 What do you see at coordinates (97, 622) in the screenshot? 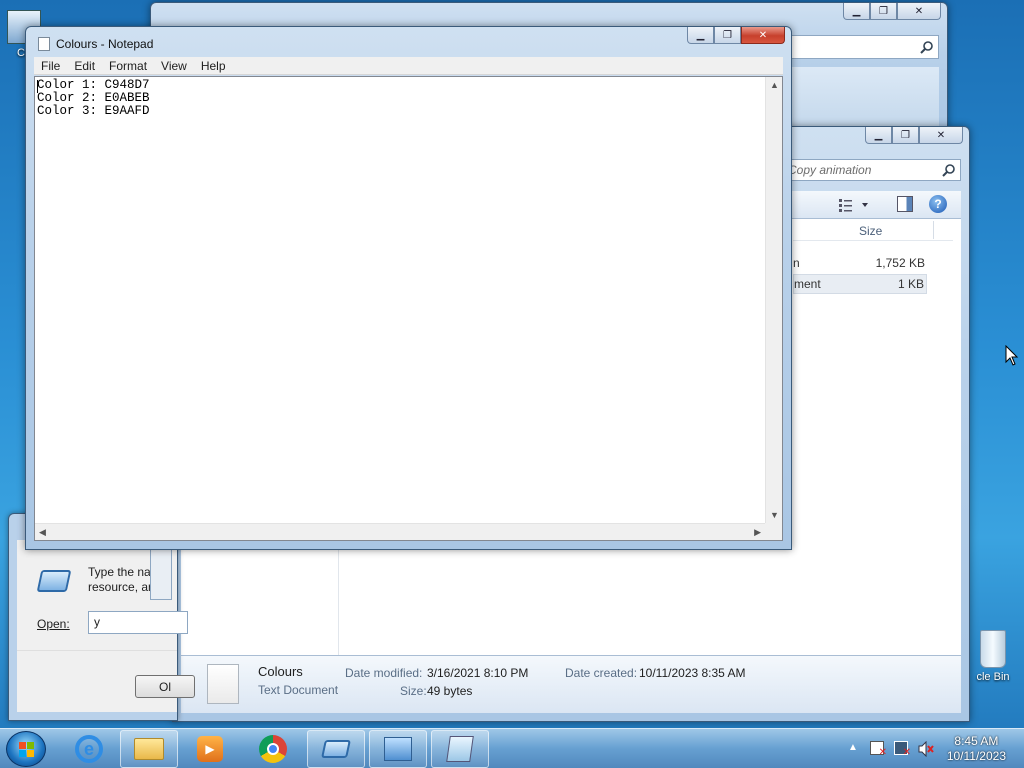
I see `open-input-value: y` at bounding box center [97, 622].